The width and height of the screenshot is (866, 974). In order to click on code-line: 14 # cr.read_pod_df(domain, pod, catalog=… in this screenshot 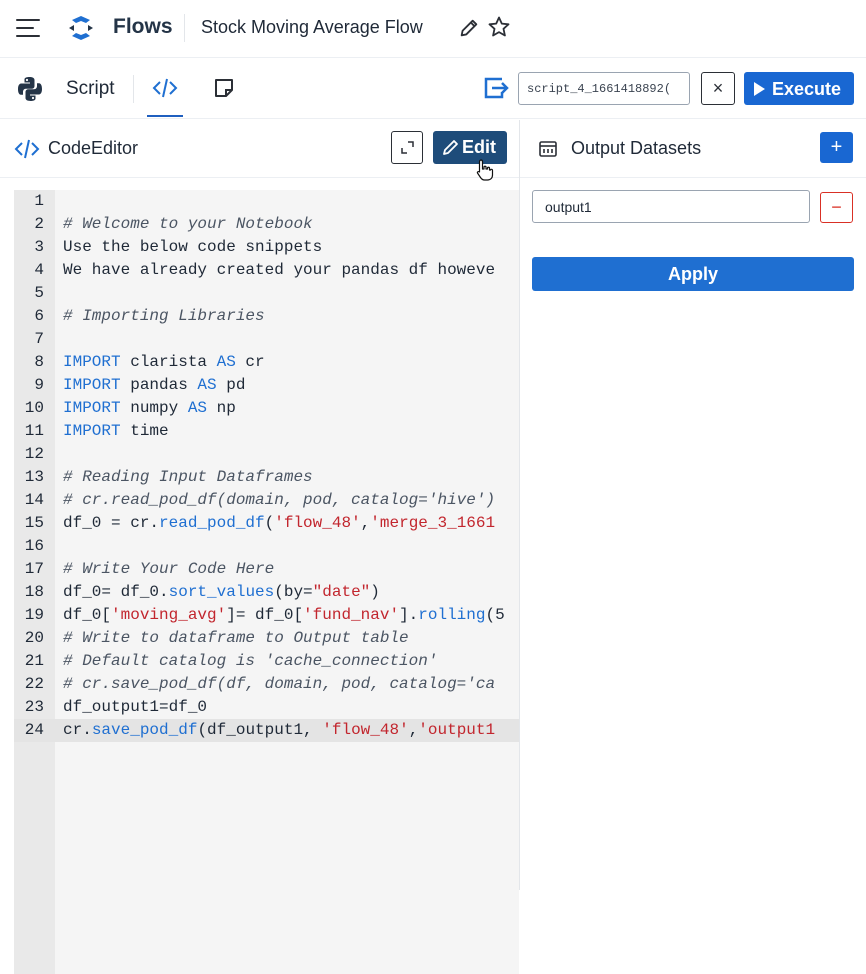, I will do `click(266, 500)`.